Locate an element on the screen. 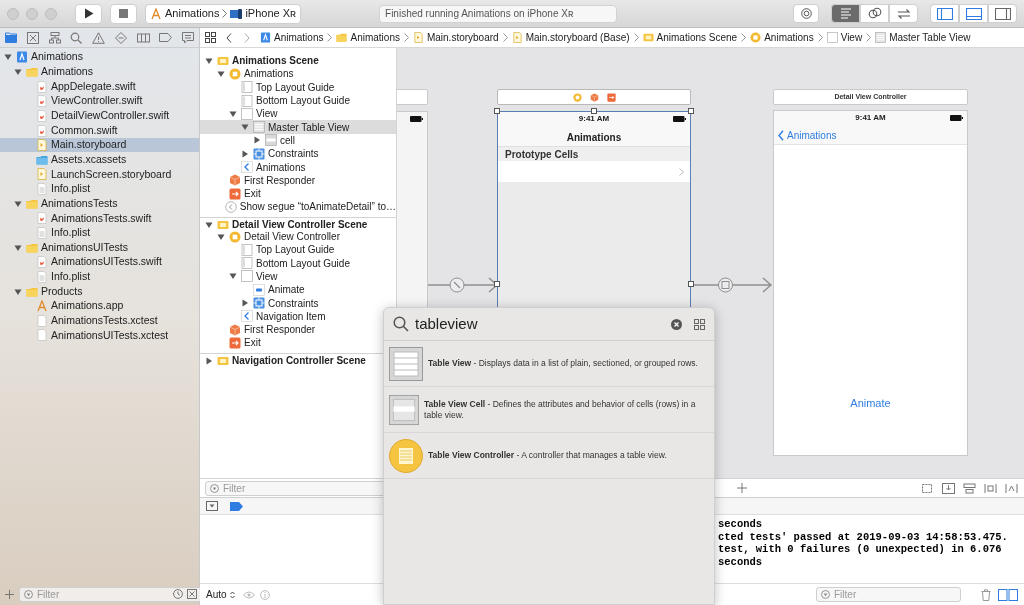  back-button: Animations is located at coordinates (872, 135).